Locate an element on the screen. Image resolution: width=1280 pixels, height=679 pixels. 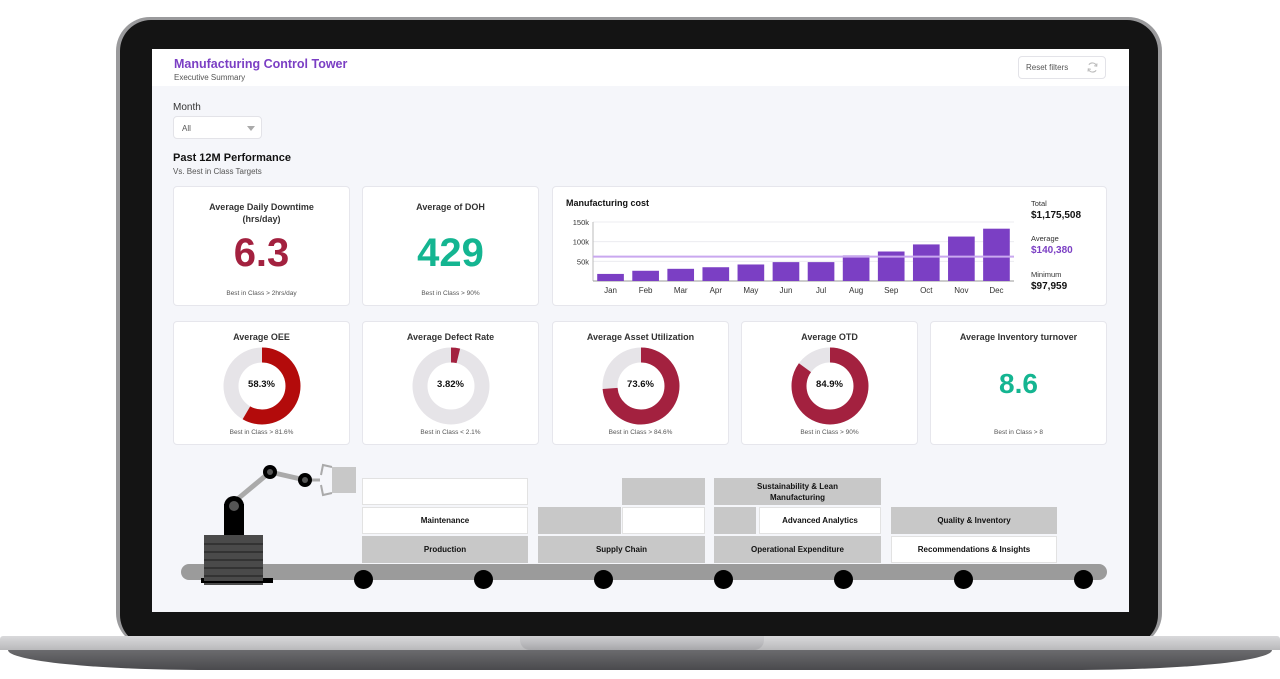
kpi-target: Best in Class > 90% is located at coordinates (450, 293).